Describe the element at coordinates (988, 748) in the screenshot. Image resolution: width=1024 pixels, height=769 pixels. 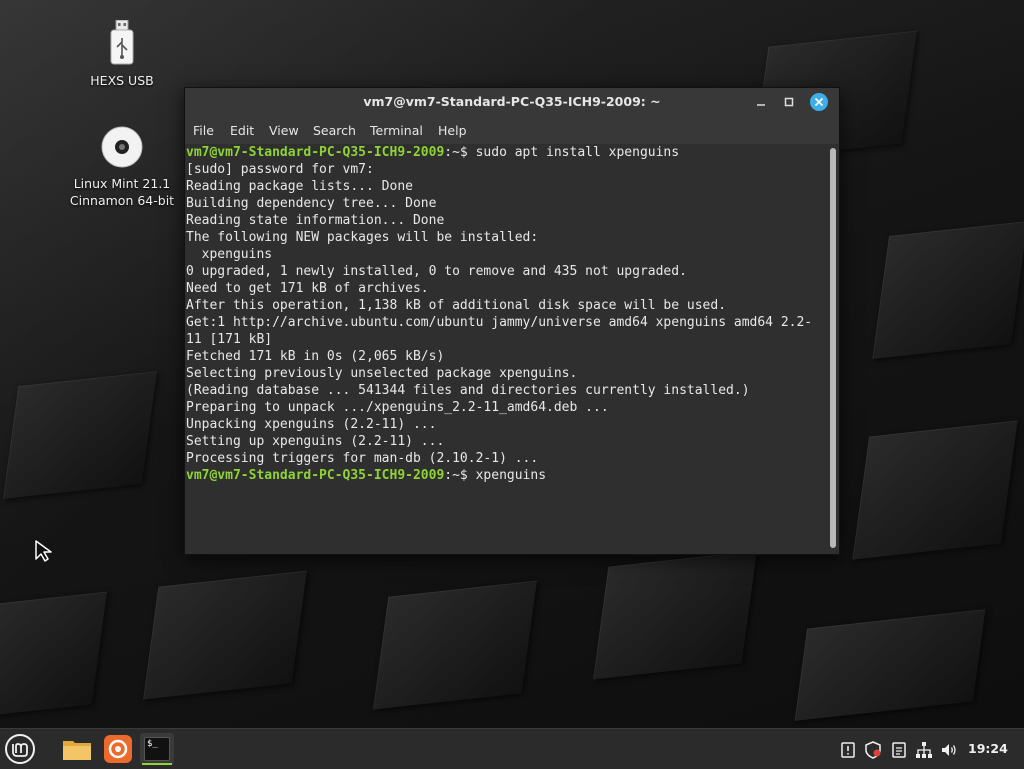
I see `taskbar-clock: 19:24` at that location.